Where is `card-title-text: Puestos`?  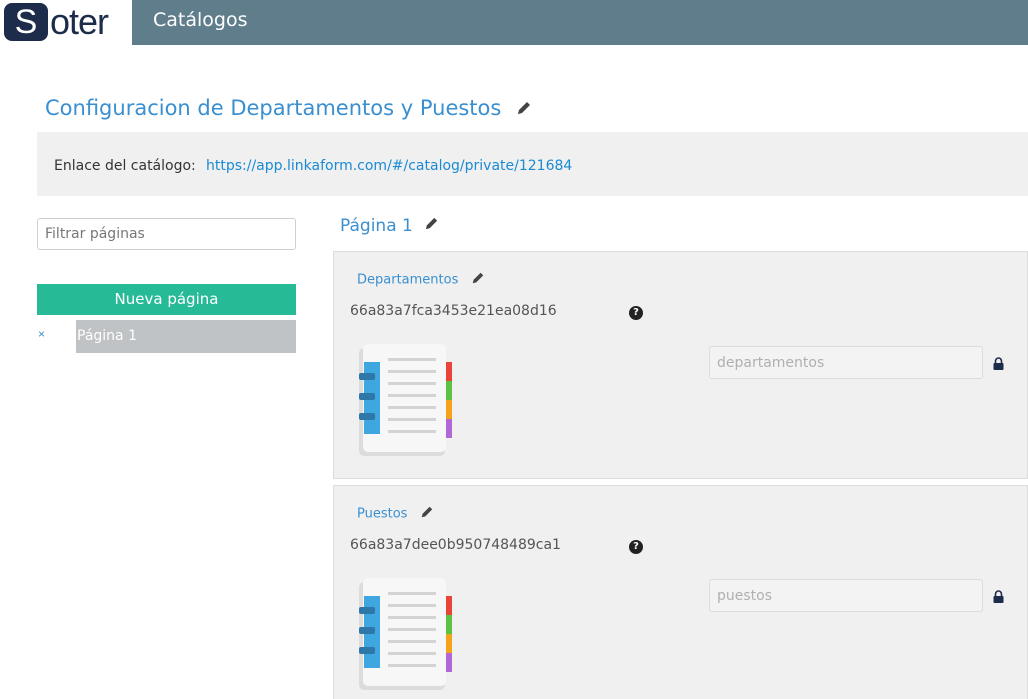
card-title-text: Puestos is located at coordinates (382, 514).